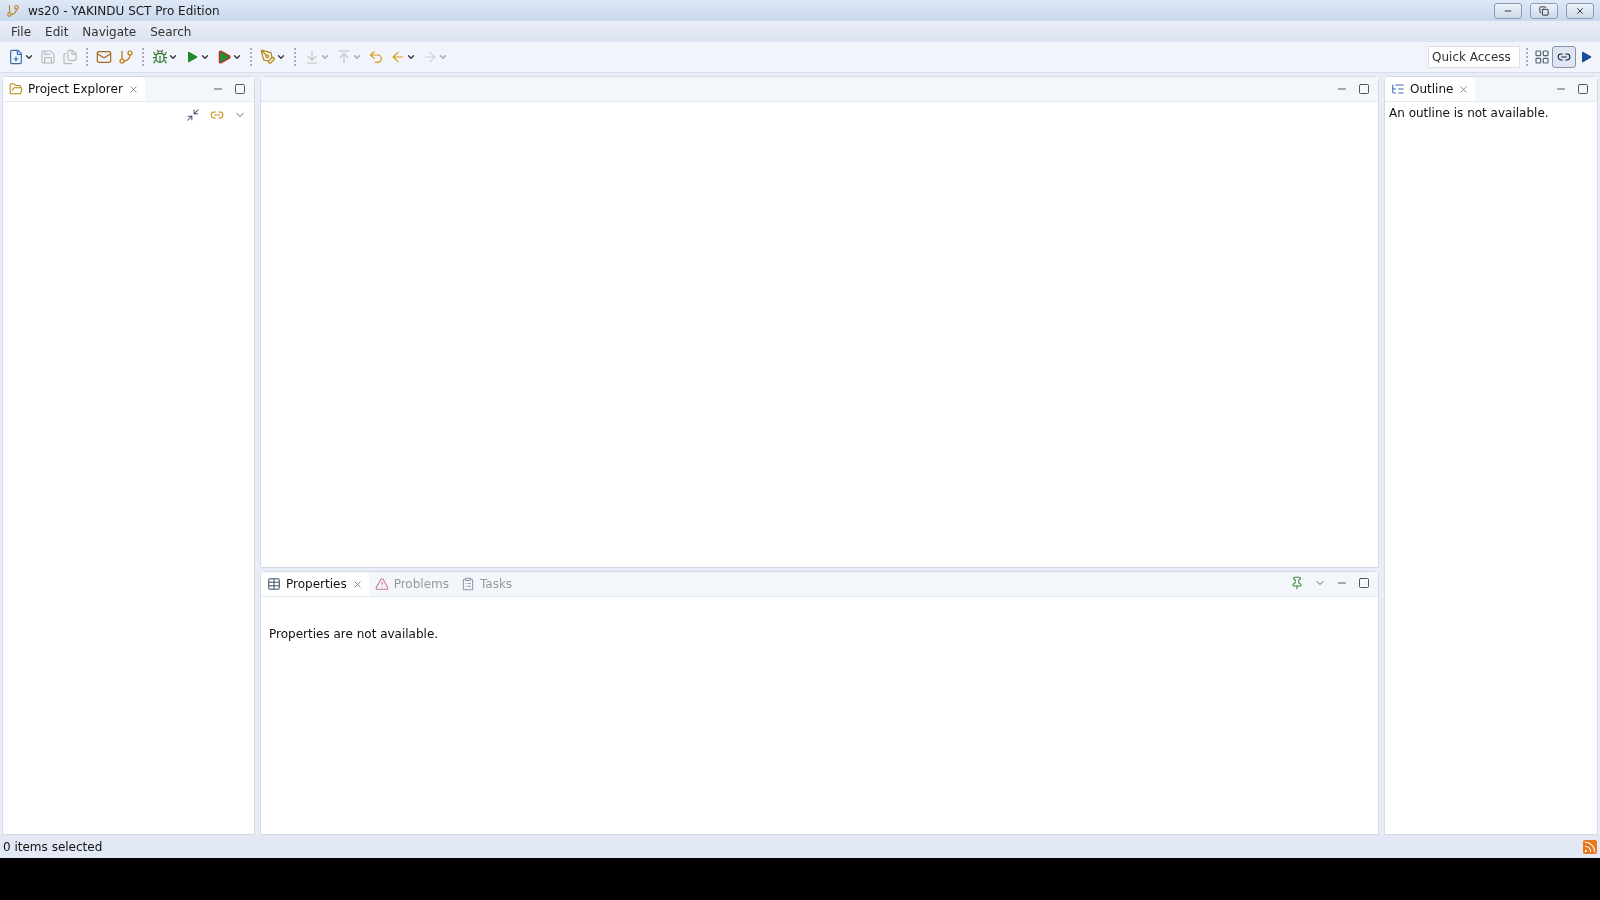 This screenshot has width=1600, height=900. Describe the element at coordinates (1586, 57) in the screenshot. I see `play-icon` at that location.